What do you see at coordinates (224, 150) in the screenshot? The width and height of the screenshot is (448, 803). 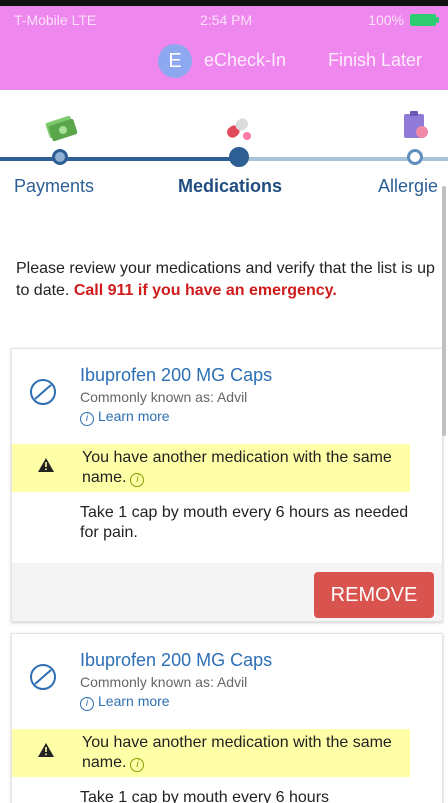 I see `progress-steps: Payments Medications Allergie` at bounding box center [224, 150].